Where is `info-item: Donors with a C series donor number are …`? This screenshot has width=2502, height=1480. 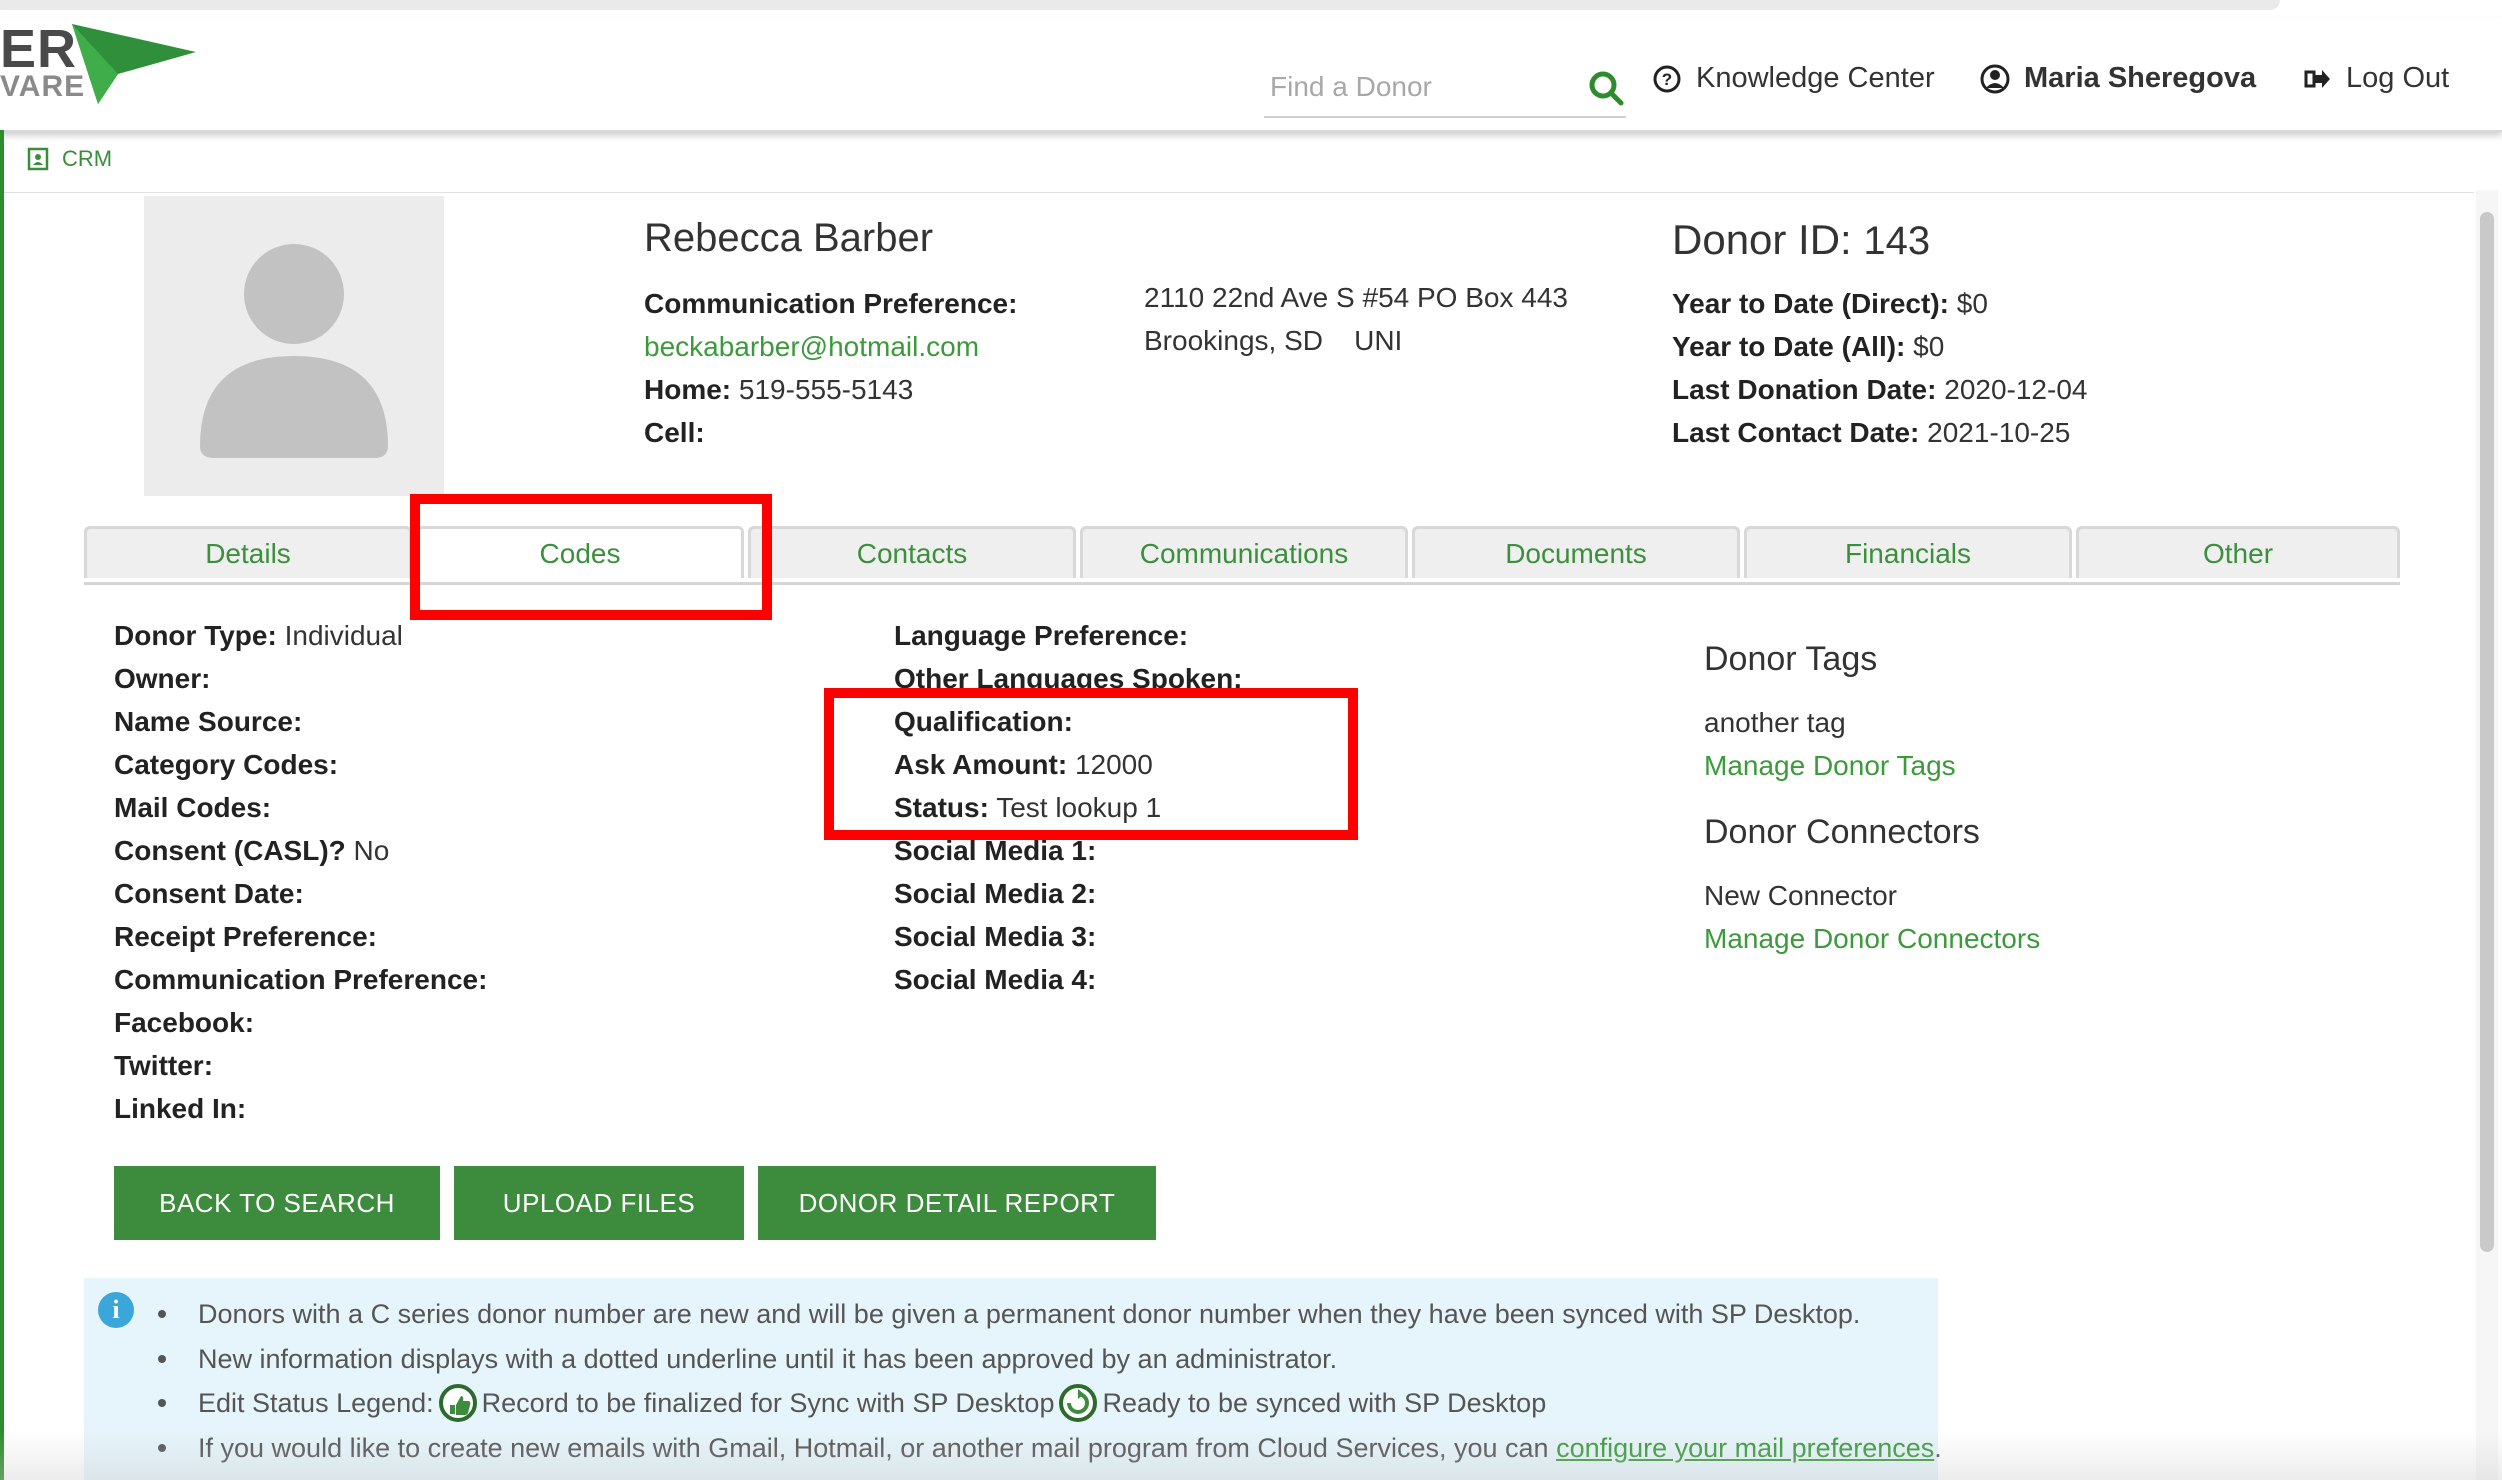 info-item: Donors with a C series donor number are … is located at coordinates (1046, 1314).